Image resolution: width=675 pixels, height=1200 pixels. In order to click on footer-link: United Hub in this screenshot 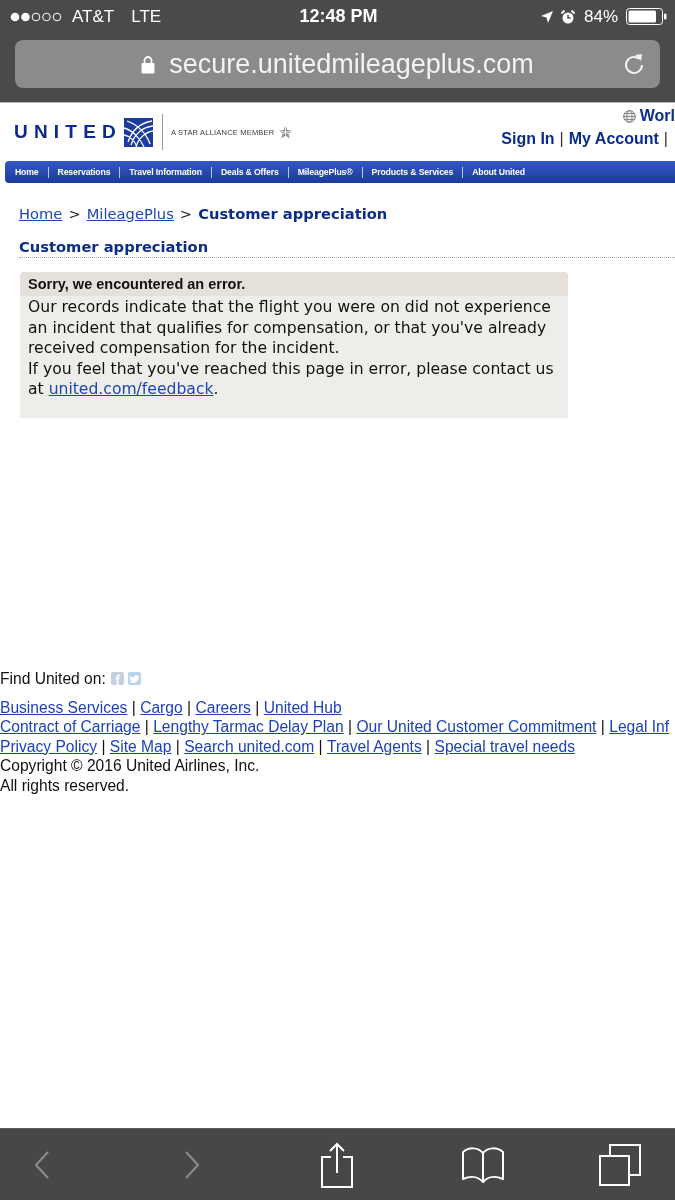, I will do `click(302, 707)`.